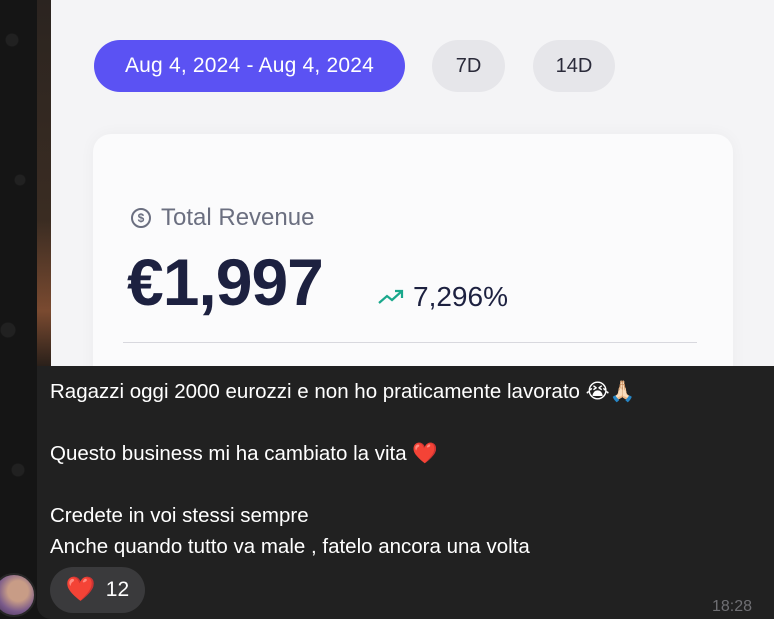 Image resolution: width=774 pixels, height=619 pixels. What do you see at coordinates (249, 66) in the screenshot?
I see `date-range-pill: Aug 4, 2024 - Aug 4, 2024` at bounding box center [249, 66].